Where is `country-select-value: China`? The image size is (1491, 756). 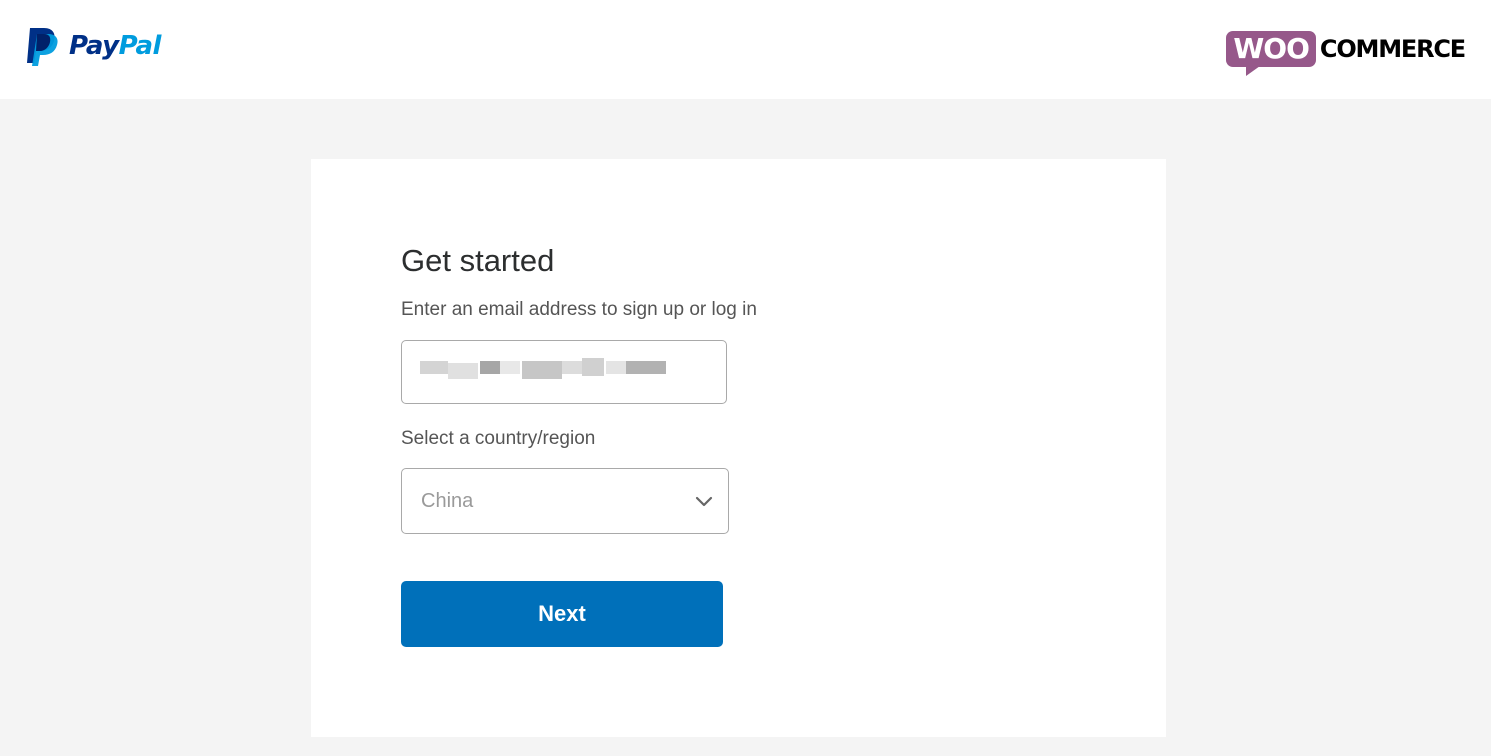 country-select-value: China is located at coordinates (447, 501).